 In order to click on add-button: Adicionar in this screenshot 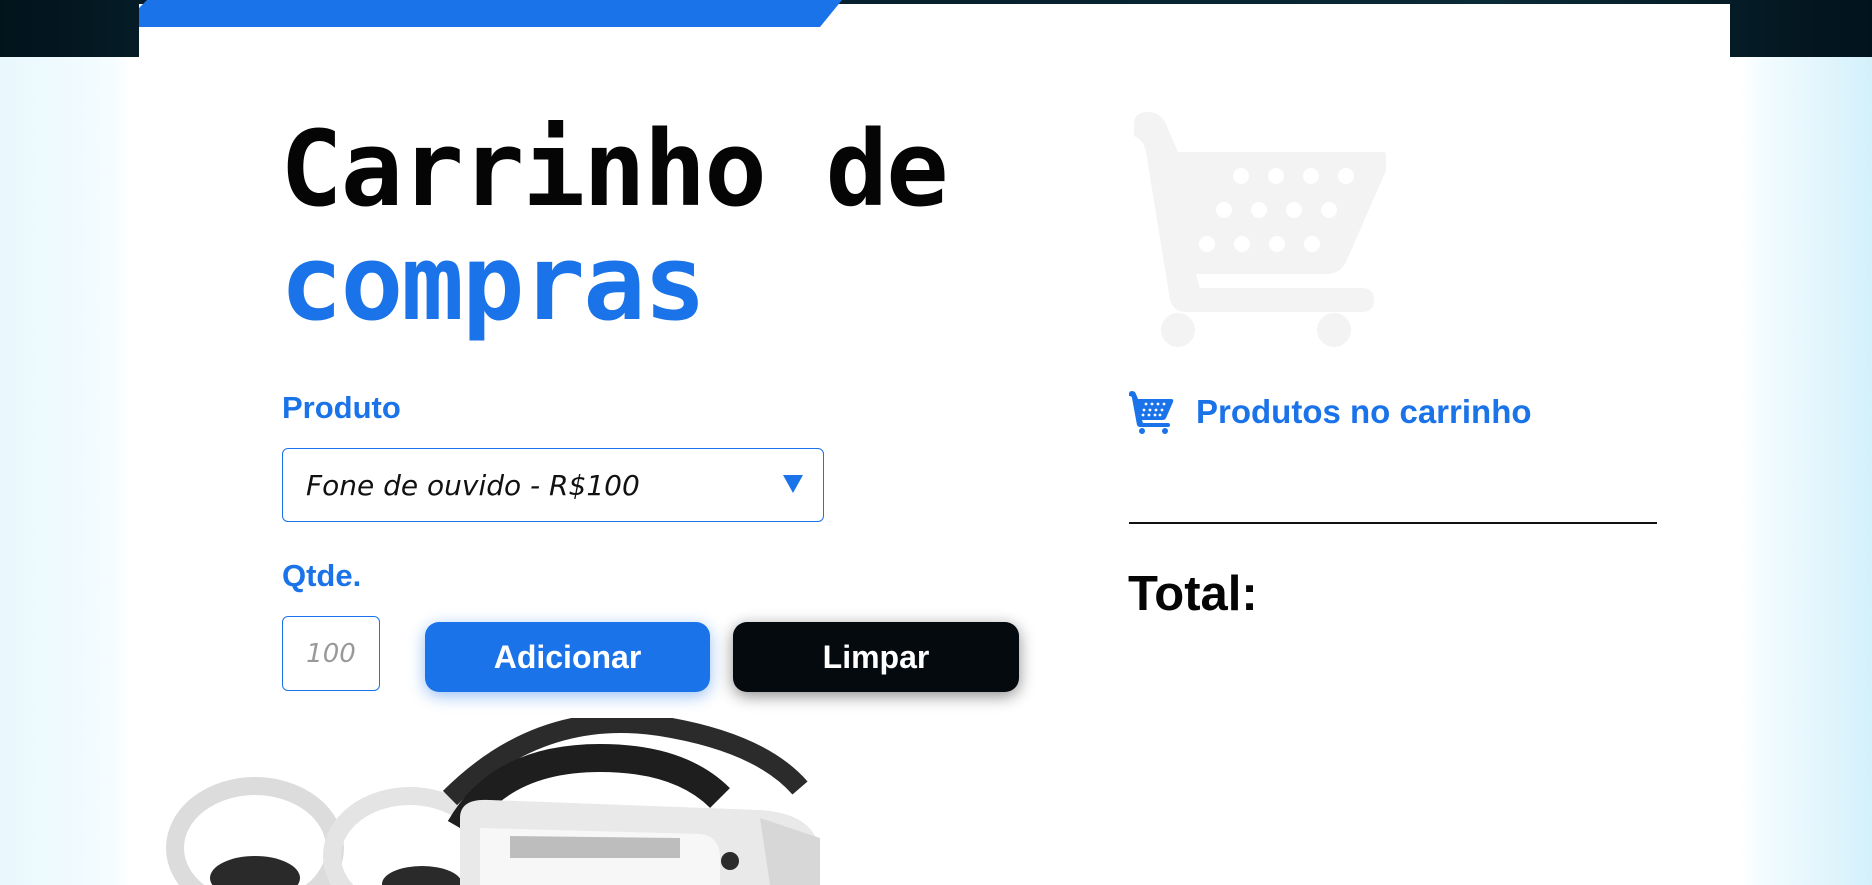, I will do `click(567, 657)`.